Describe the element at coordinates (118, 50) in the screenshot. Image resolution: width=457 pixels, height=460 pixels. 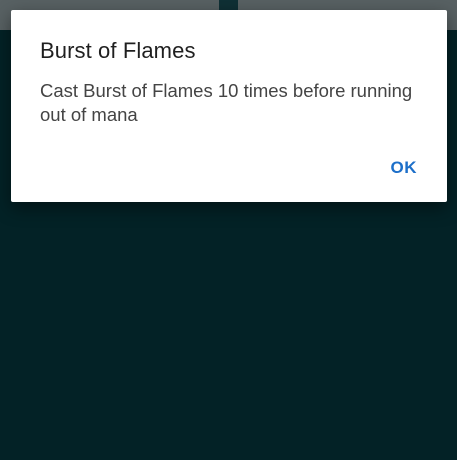
I see `dialog-title: Burst of Flames` at that location.